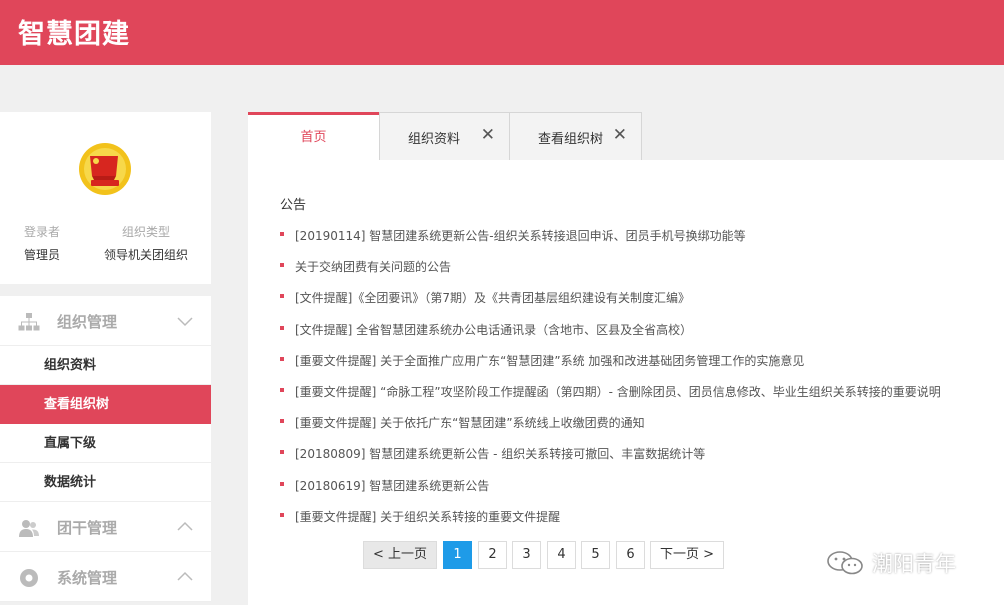 This screenshot has height=605, width=1004. I want to click on sidebar-menu: 组织管理 组织资料 查看组织树 直属下级 数据统计 团干管理 系统管理, so click(105, 449).